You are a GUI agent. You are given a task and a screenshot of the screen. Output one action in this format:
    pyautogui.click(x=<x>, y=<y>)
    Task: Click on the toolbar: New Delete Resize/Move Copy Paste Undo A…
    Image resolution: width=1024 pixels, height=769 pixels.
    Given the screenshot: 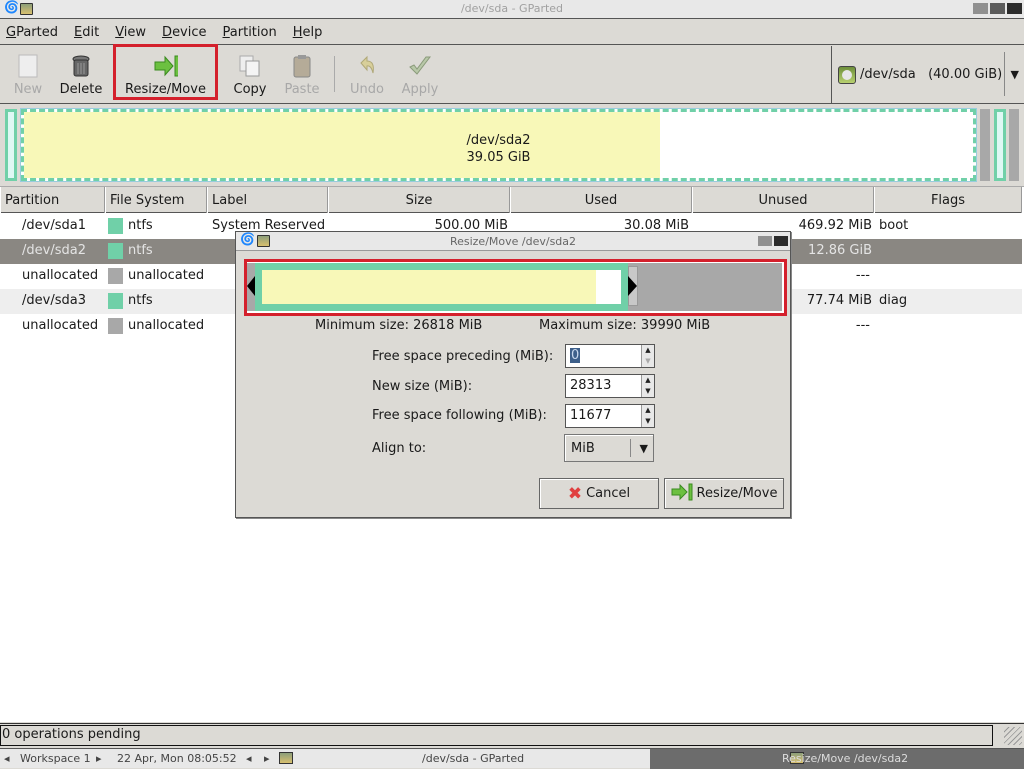 What is the action you would take?
    pyautogui.click(x=512, y=74)
    